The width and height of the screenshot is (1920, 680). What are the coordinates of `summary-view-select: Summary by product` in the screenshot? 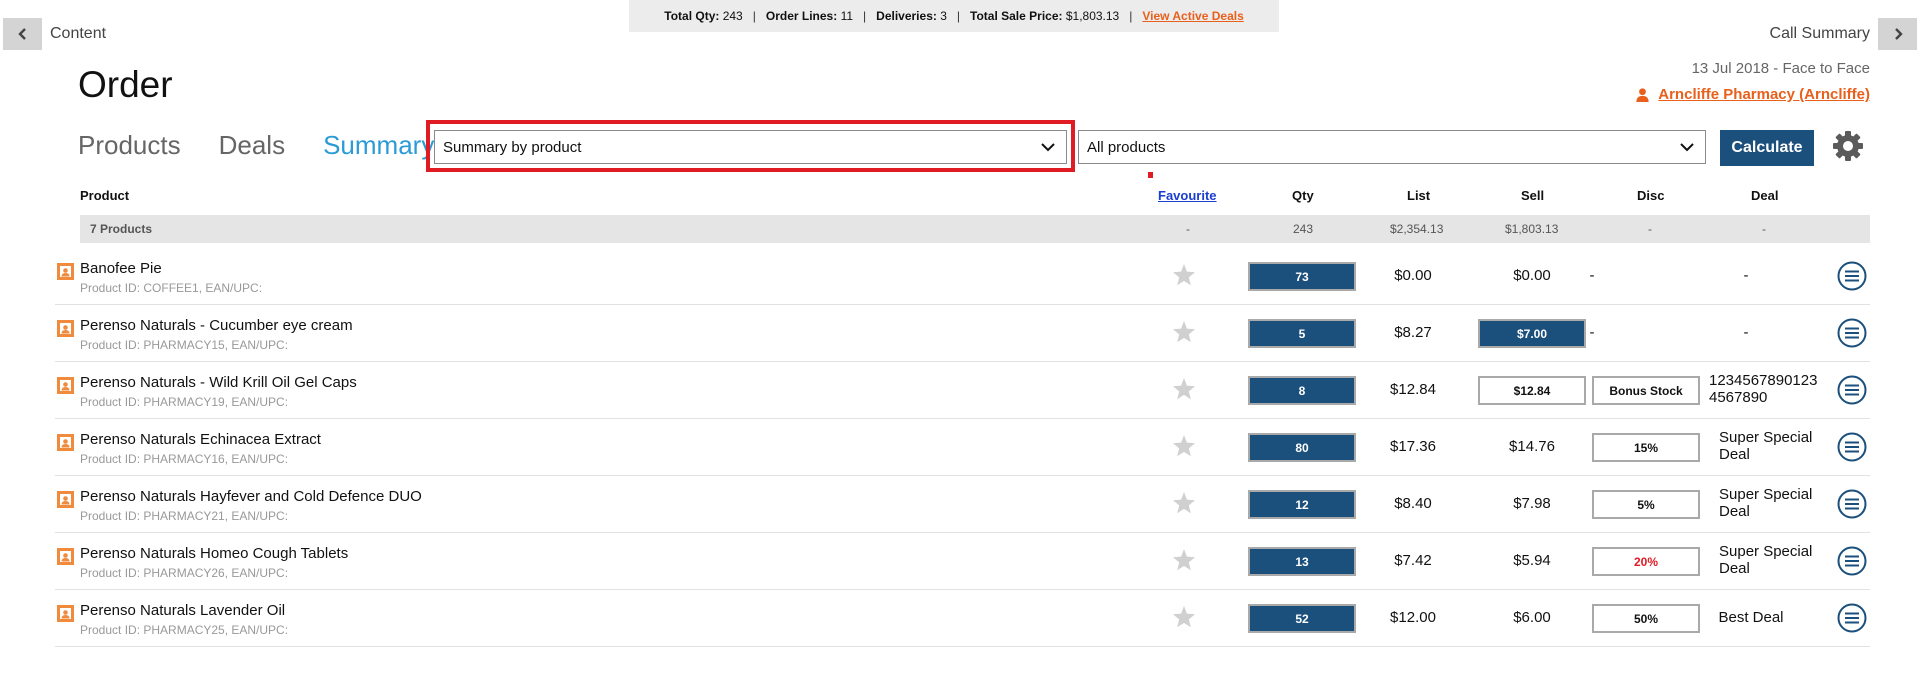 It's located at (750, 147).